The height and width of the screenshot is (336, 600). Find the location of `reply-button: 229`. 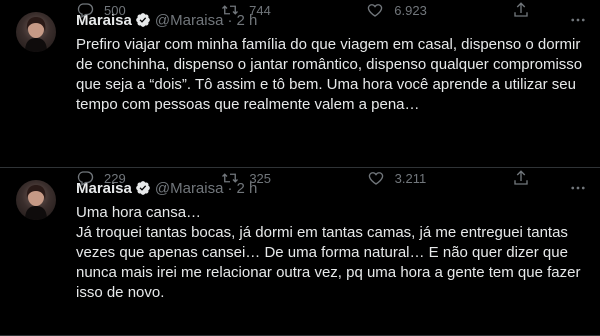

reply-button: 229 is located at coordinates (106, 178).